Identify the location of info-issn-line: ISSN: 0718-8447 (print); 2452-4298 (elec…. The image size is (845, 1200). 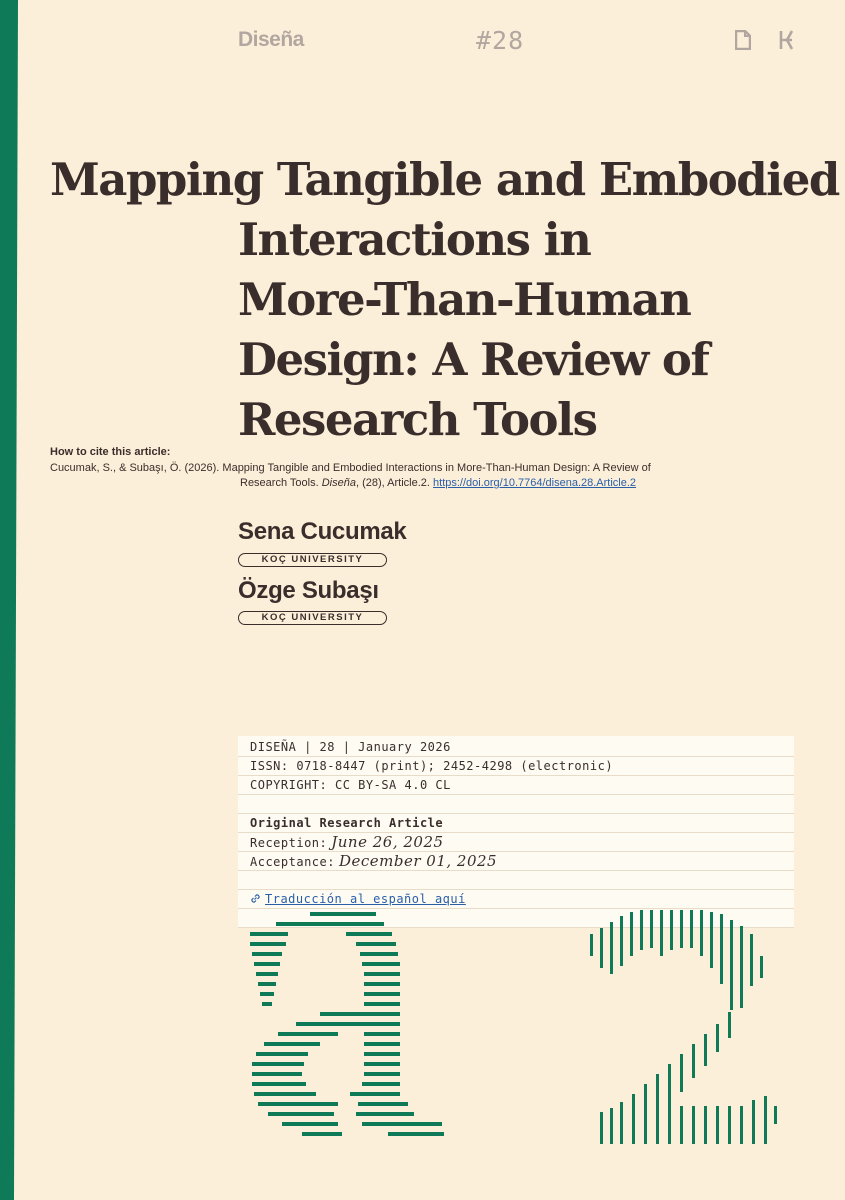
(516, 766).